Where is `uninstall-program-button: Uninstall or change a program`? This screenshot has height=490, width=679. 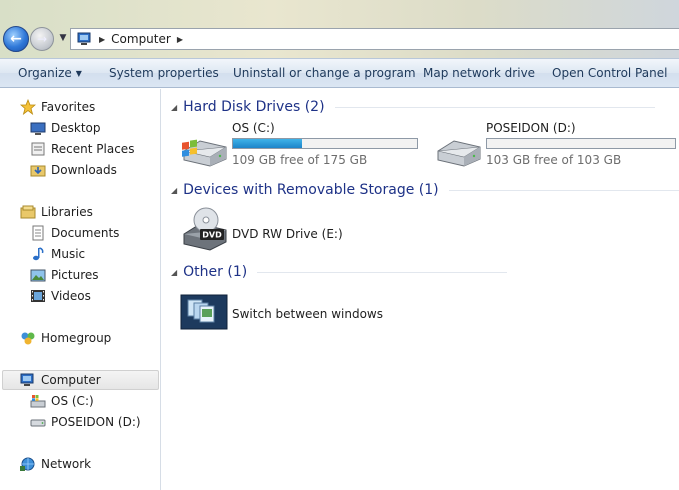 uninstall-program-button: Uninstall or change a program is located at coordinates (324, 73).